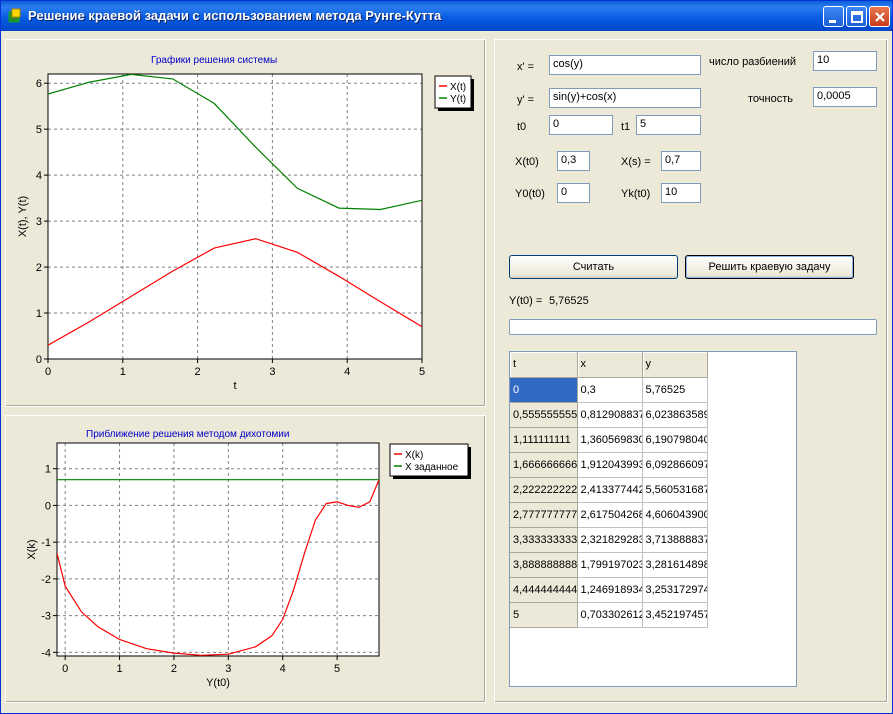 The height and width of the screenshot is (714, 893). I want to click on y-prime-input: sin(y)+cos(x), so click(625, 98).